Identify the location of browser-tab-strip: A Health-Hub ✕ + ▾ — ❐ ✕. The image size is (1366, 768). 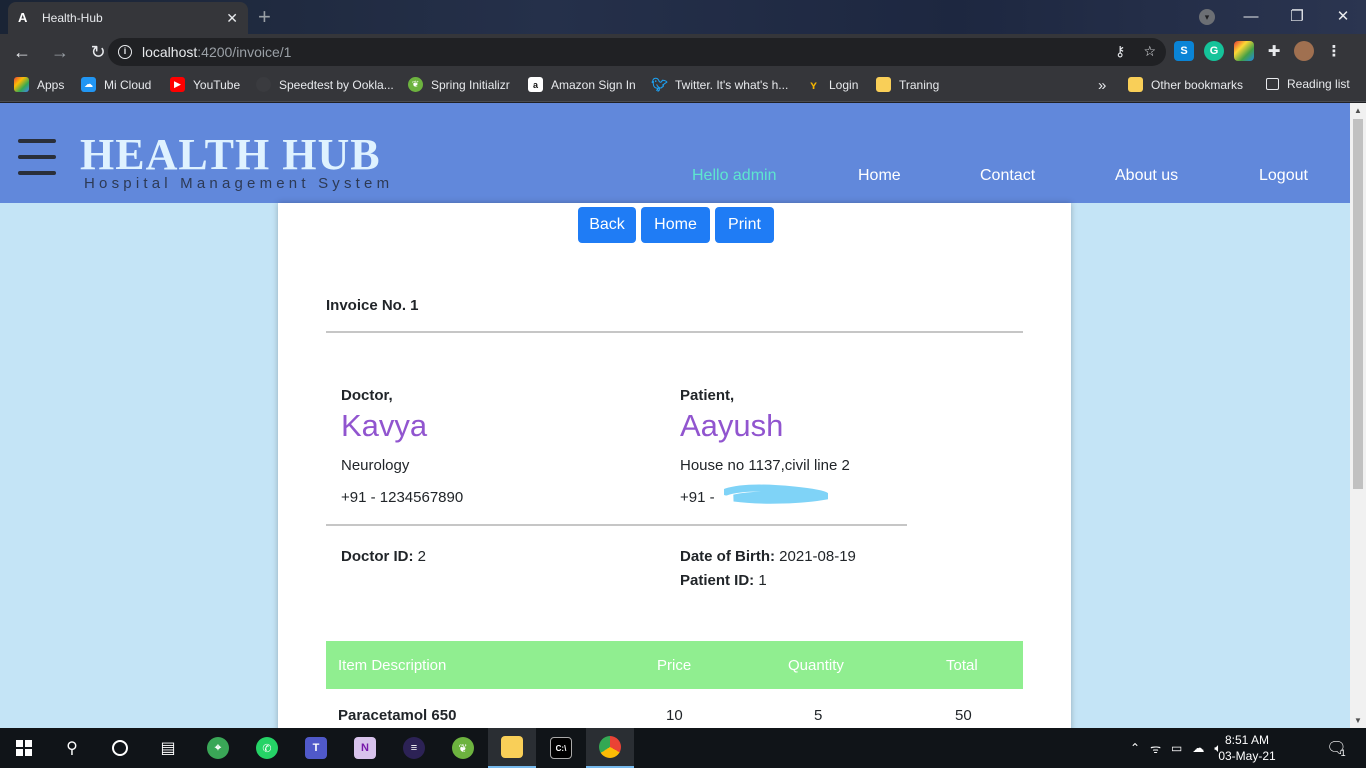
(683, 17).